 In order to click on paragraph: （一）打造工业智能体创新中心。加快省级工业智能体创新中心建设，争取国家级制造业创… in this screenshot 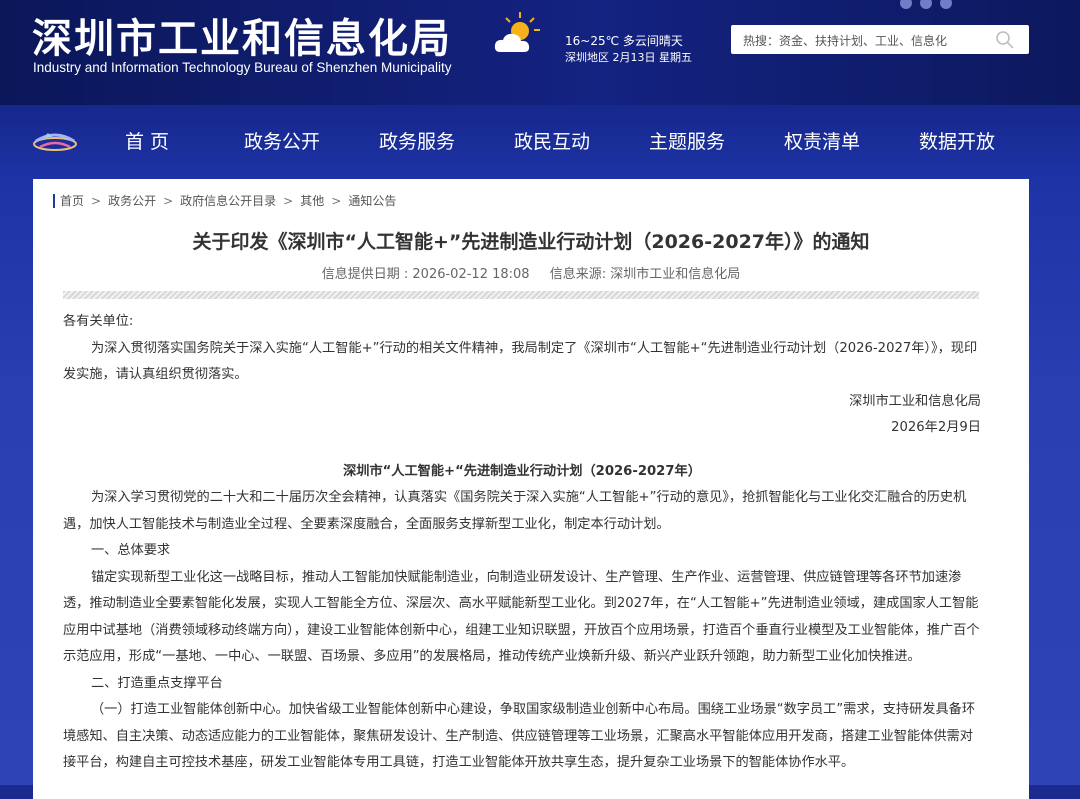, I will do `click(519, 736)`.